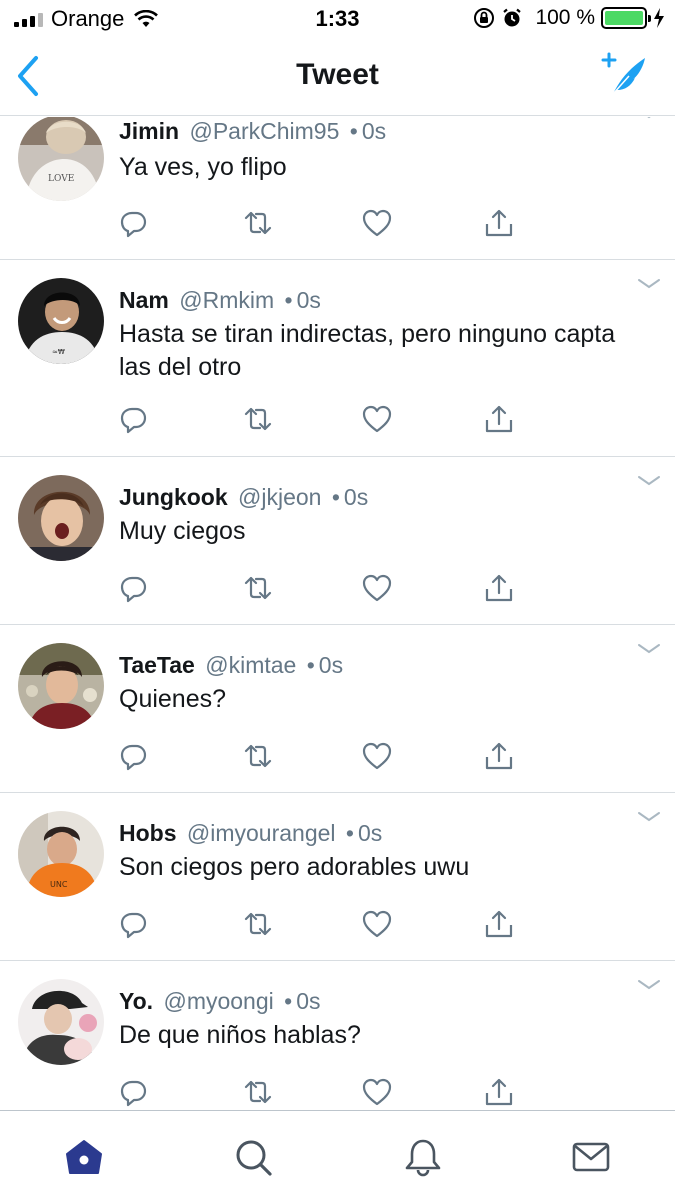  Describe the element at coordinates (61, 159) in the screenshot. I see `avatar: LOVE` at that location.